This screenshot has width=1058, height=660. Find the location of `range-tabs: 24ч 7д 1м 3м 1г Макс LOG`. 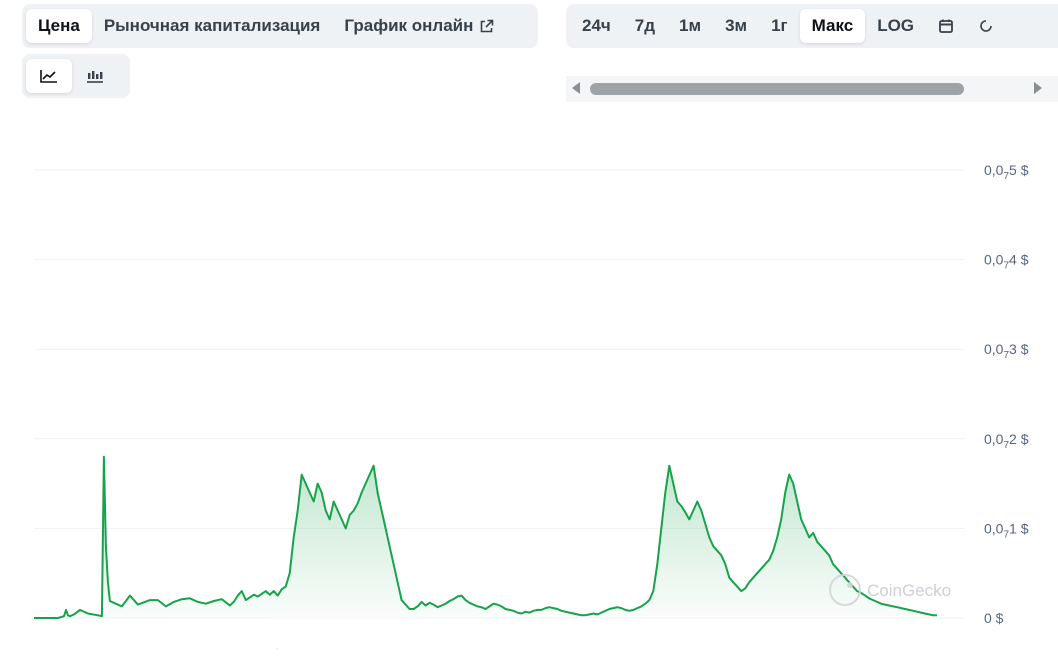

range-tabs: 24ч 7д 1м 3м 1г Макс LOG is located at coordinates (812, 26).